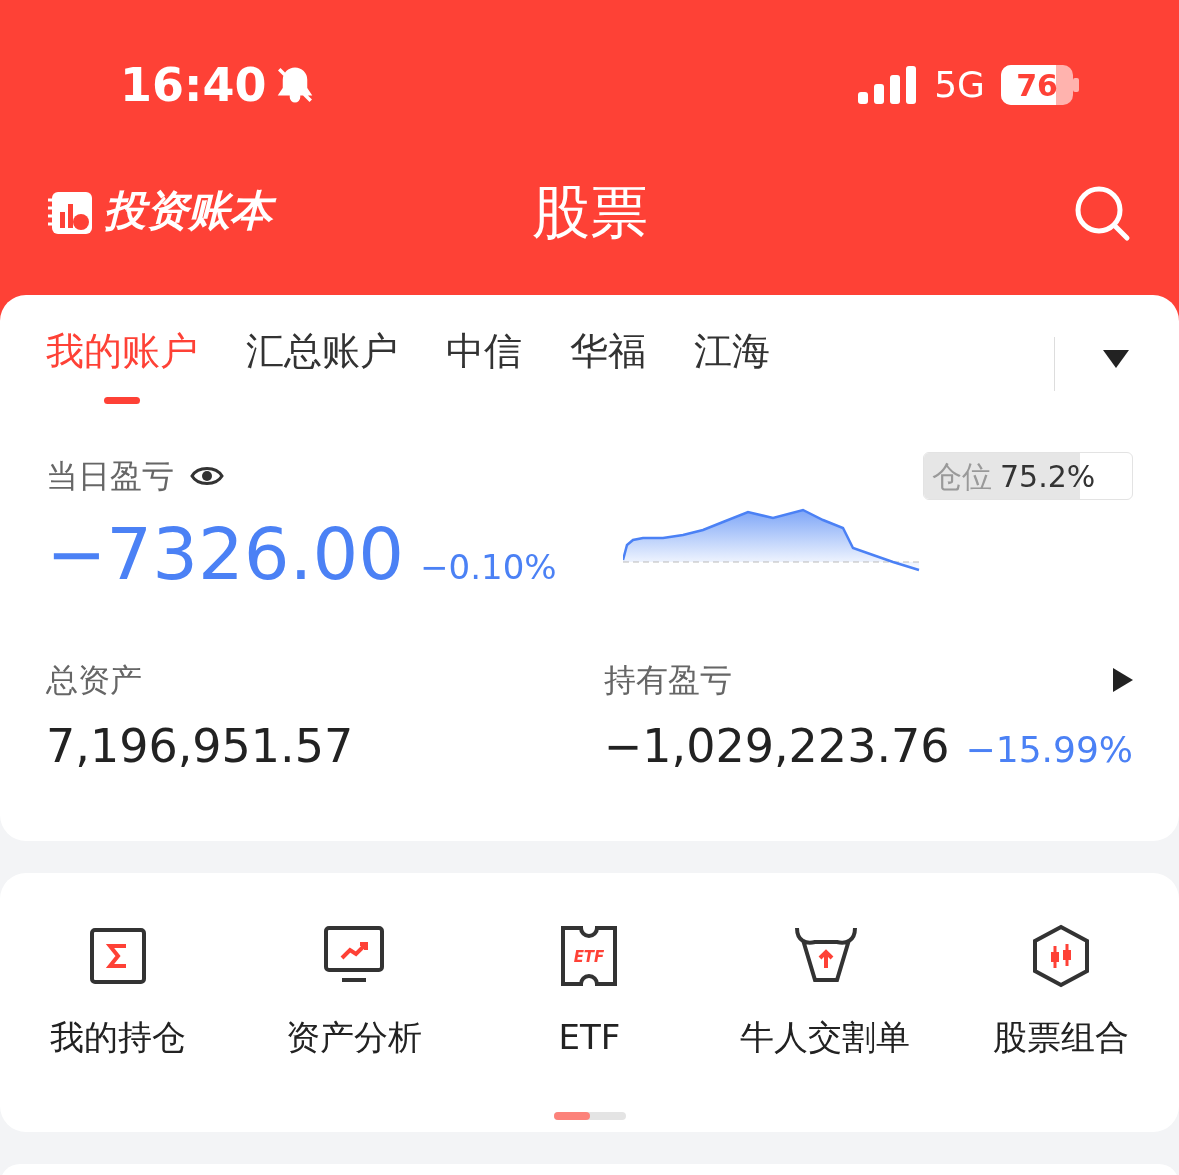 The image size is (1179, 1175). What do you see at coordinates (589, 212) in the screenshot?
I see `page-title: 股票` at bounding box center [589, 212].